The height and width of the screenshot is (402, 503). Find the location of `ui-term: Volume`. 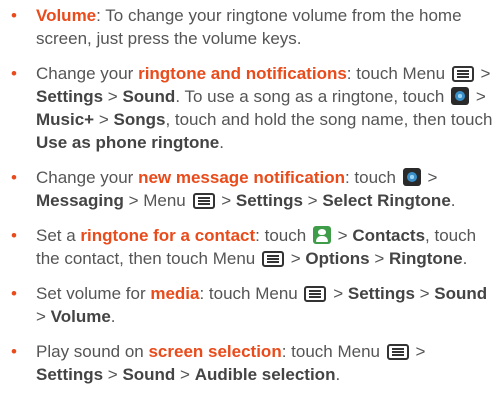

ui-term: Volume is located at coordinates (80, 316).